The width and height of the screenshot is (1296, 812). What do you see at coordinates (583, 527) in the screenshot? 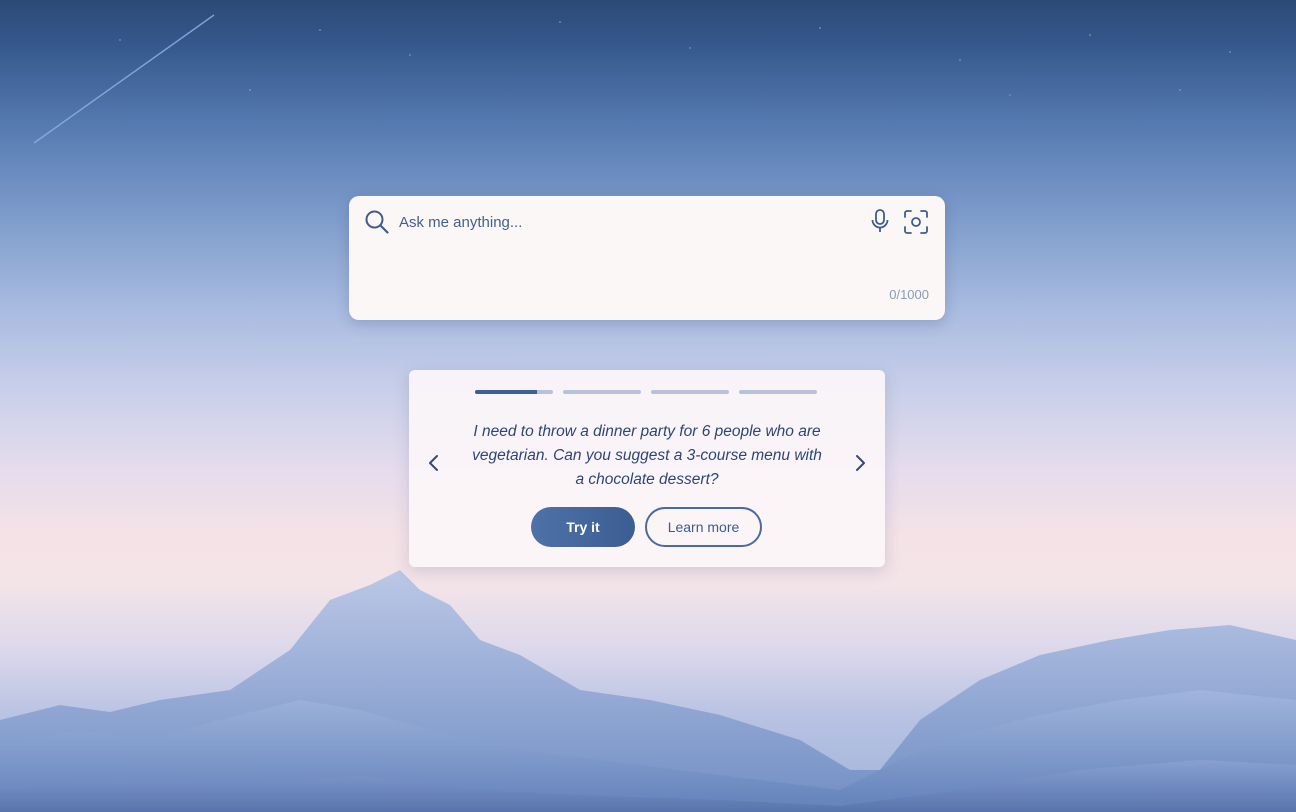
I see `try-it-button: Try it` at bounding box center [583, 527].